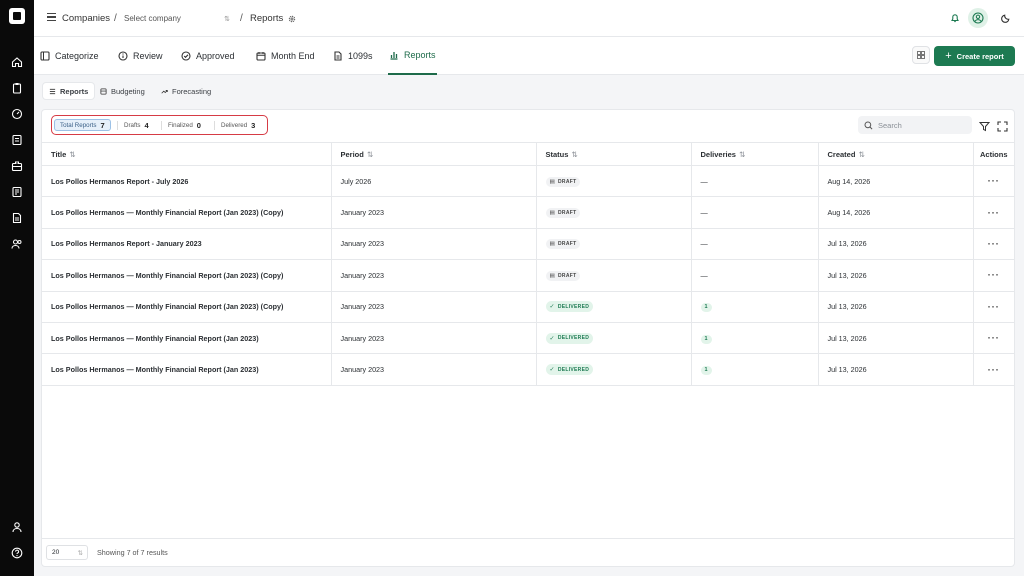 This screenshot has width=1024, height=576. I want to click on book-icon, so click(17, 192).